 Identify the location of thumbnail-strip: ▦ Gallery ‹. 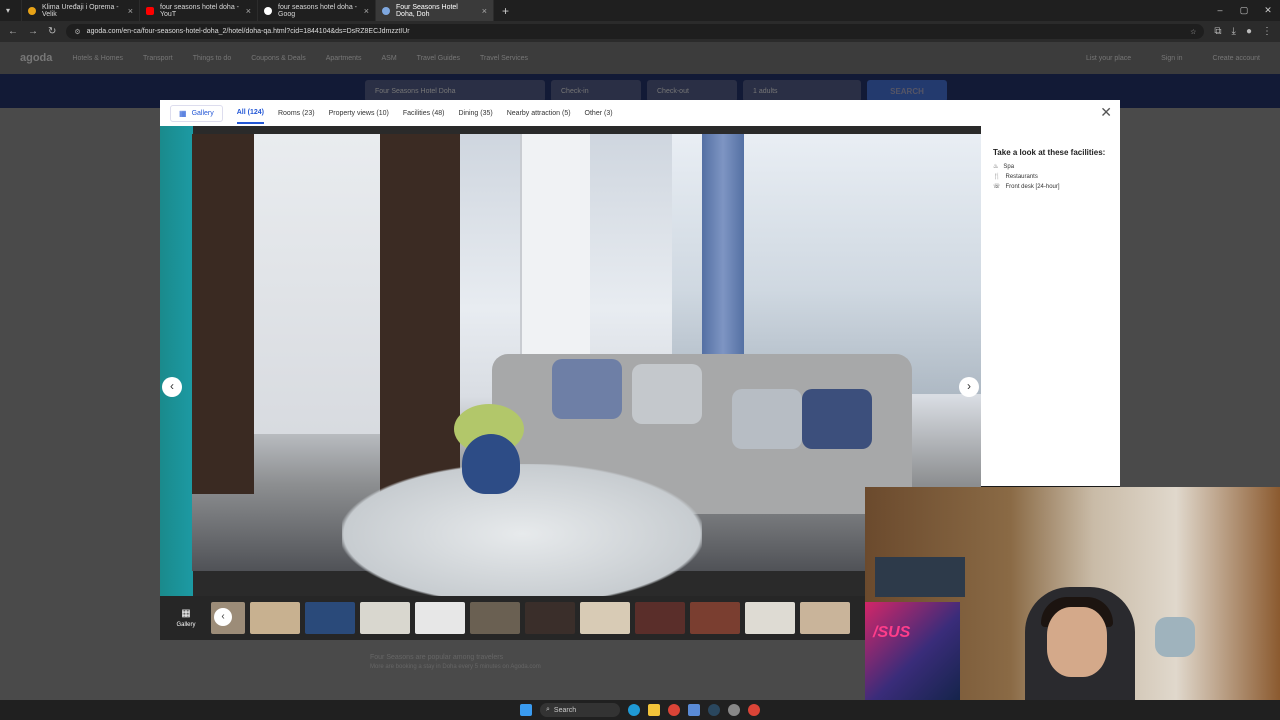
(513, 618).